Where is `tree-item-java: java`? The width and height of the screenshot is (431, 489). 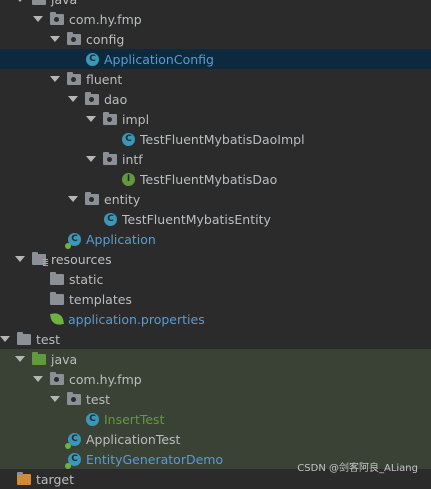 tree-item-java: java is located at coordinates (215, 4).